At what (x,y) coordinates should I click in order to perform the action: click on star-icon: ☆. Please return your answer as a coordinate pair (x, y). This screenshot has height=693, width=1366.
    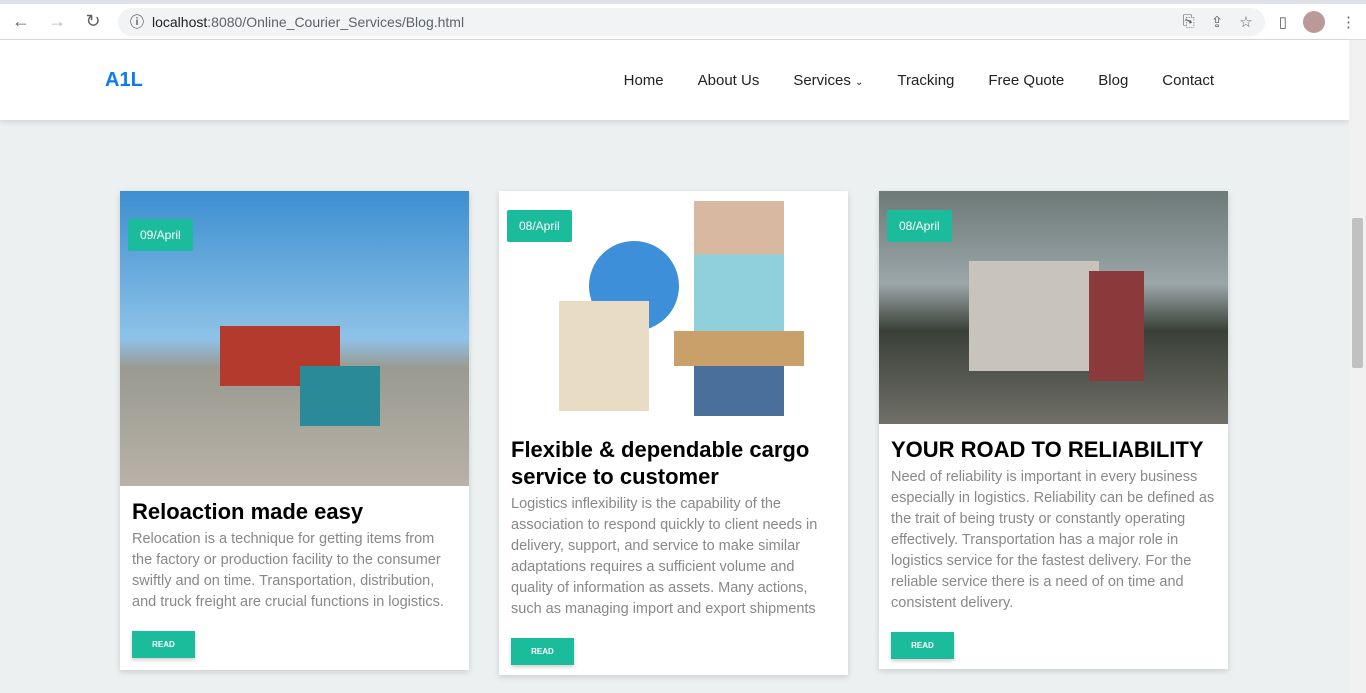
    Looking at the image, I should click on (1245, 22).